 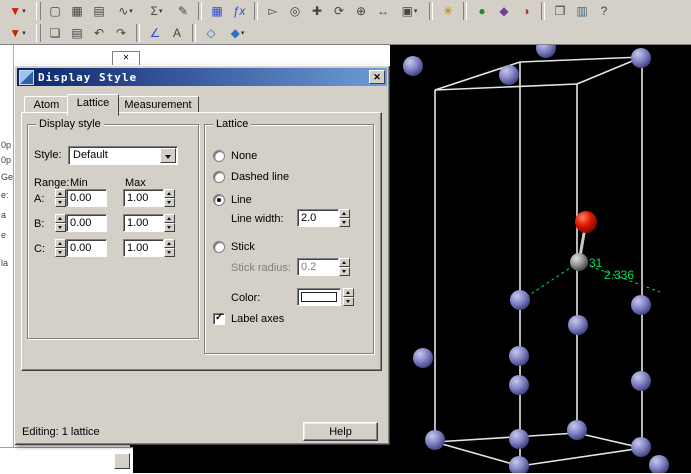 What do you see at coordinates (340, 431) in the screenshot?
I see `help-button: Help` at bounding box center [340, 431].